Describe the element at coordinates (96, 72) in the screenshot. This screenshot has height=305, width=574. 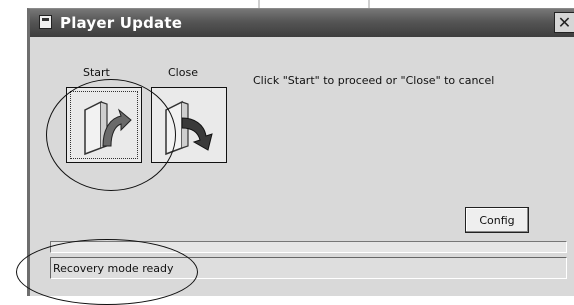
I see `start-label: Start` at that location.